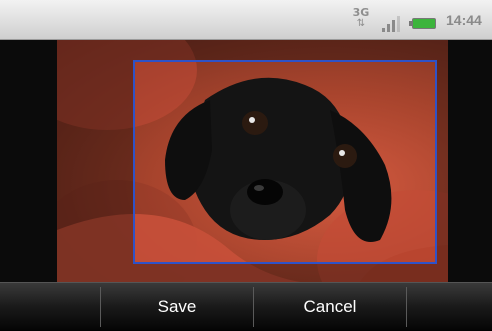 Image resolution: width=492 pixels, height=331 pixels. I want to click on cancel-button: Cancel, so click(330, 307).